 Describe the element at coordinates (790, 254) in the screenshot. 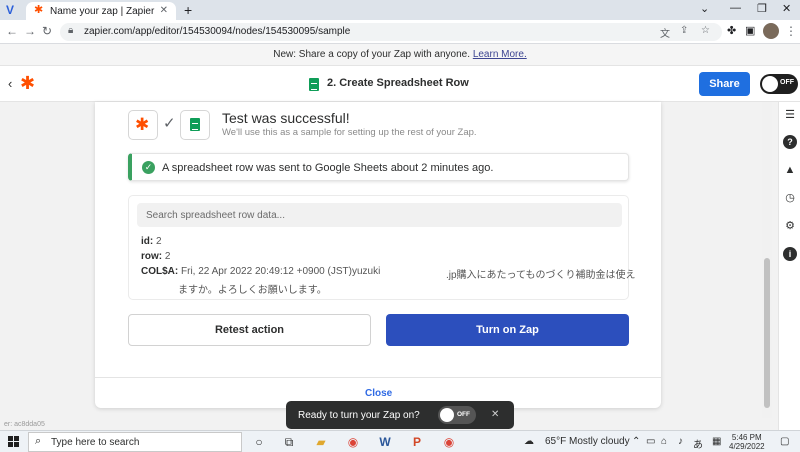

I see `info-icon: i` at that location.